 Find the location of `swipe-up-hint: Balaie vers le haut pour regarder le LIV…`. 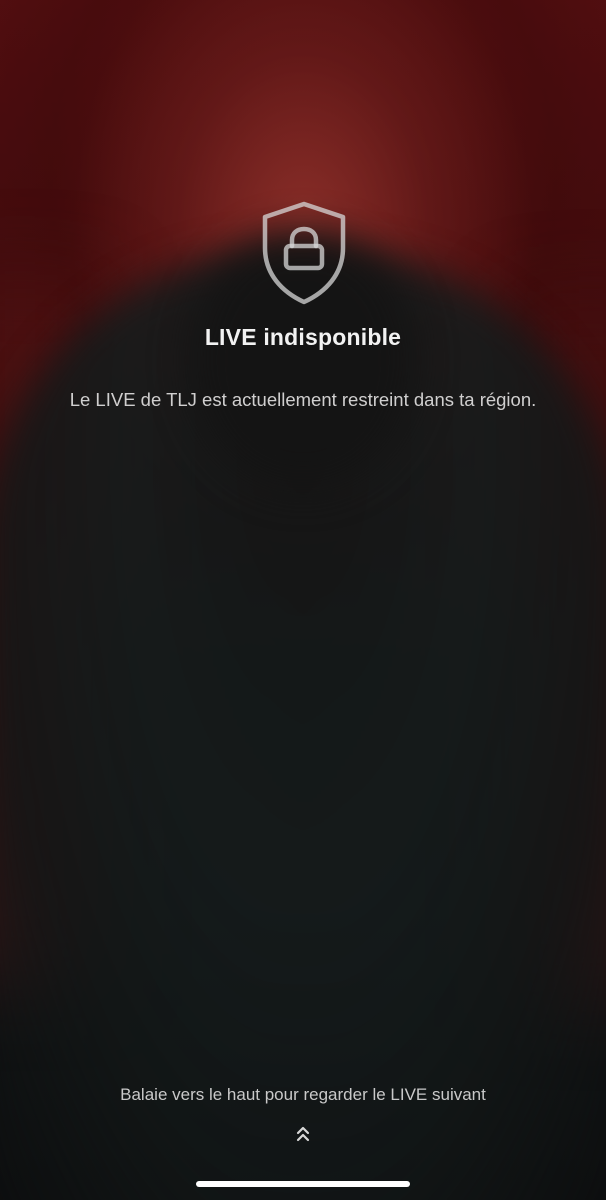

swipe-up-hint: Balaie vers le haut pour regarder le LIV… is located at coordinates (303, 1094).